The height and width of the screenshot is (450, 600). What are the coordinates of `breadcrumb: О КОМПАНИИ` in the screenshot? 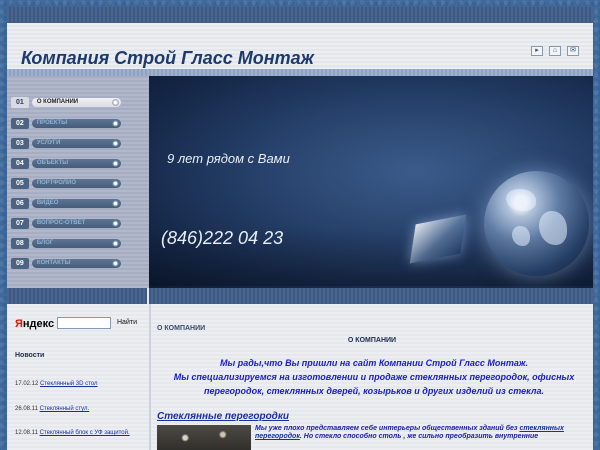 It's located at (181, 328).